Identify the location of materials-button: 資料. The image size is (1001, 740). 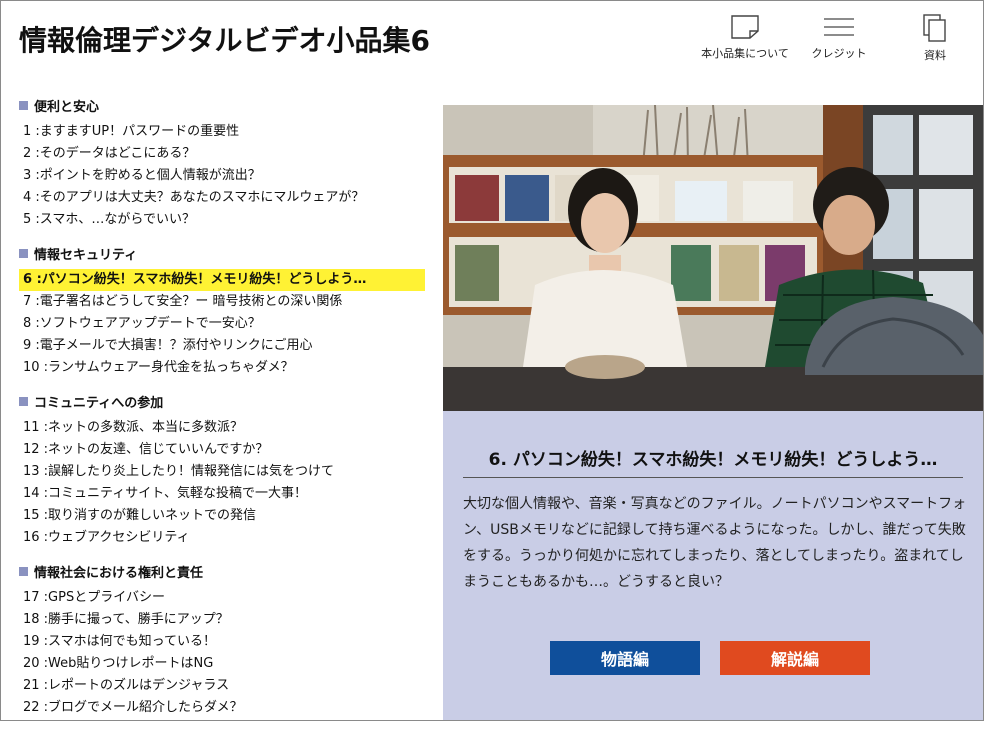
(935, 41).